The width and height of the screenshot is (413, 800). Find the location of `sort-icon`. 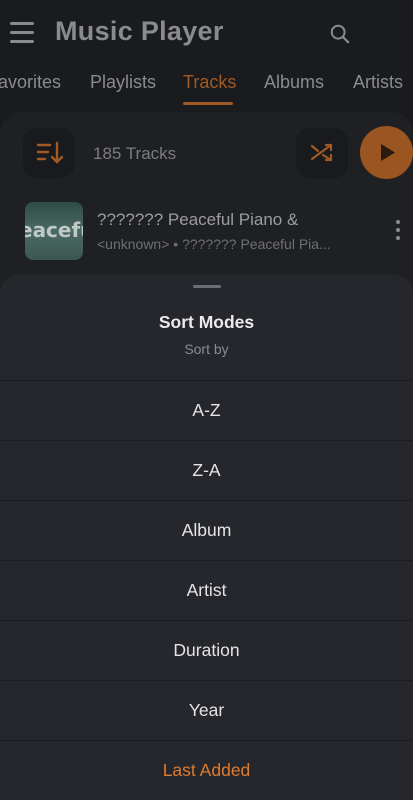

sort-icon is located at coordinates (50, 152).